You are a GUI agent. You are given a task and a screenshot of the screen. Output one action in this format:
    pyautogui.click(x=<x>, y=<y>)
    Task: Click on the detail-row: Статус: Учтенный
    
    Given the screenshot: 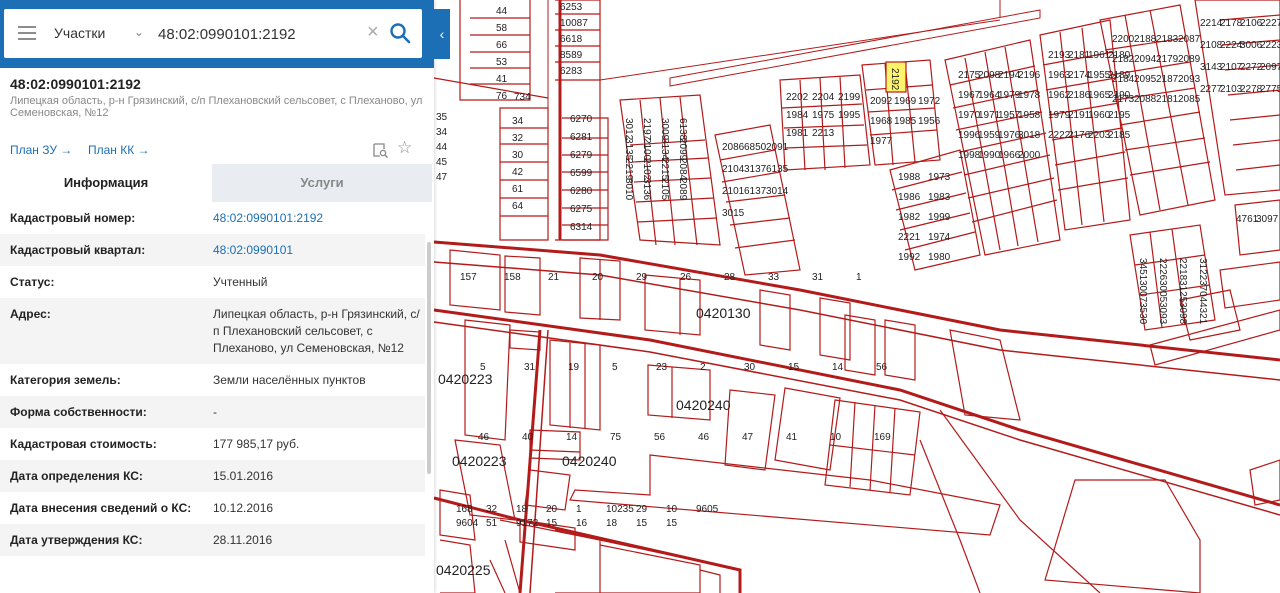 What is the action you would take?
    pyautogui.click(x=212, y=282)
    